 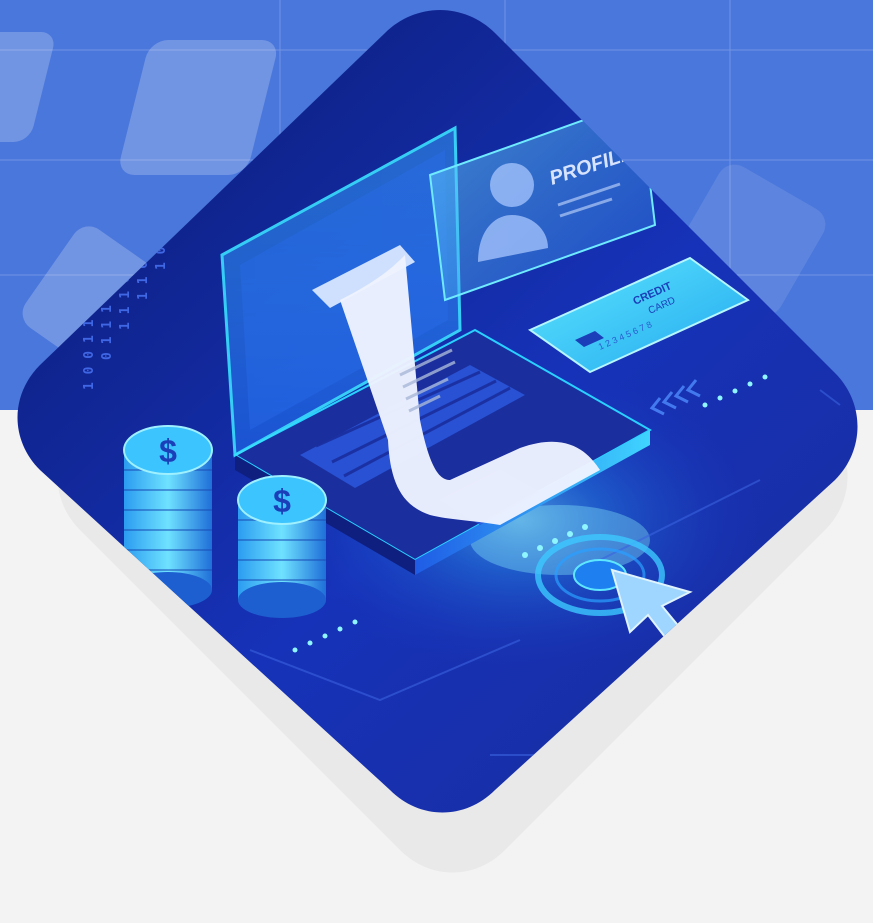 What do you see at coordinates (168, 516) in the screenshot?
I see `coin-stack-icon: $` at bounding box center [168, 516].